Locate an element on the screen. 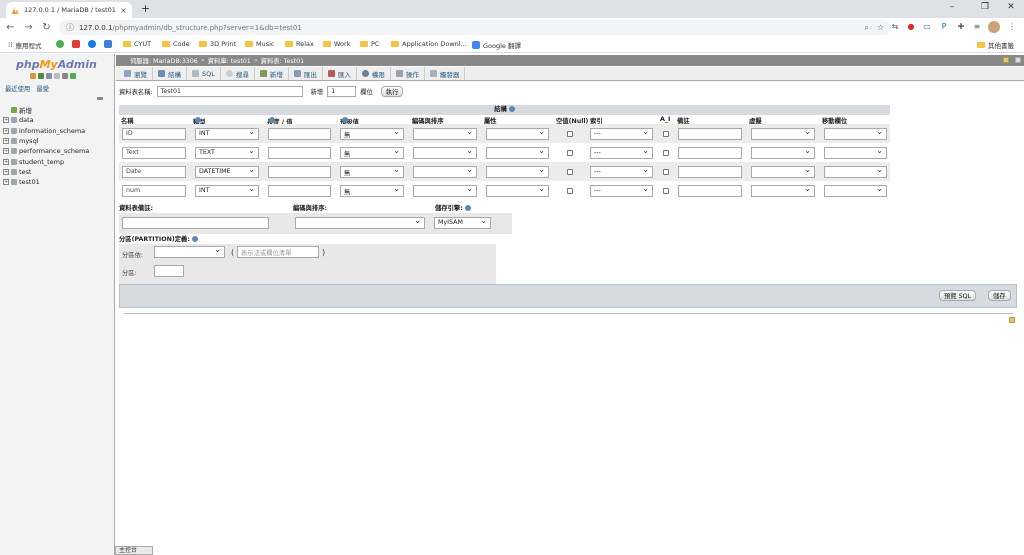 This screenshot has height=555, width=1024. docs-icon is located at coordinates (49, 76).